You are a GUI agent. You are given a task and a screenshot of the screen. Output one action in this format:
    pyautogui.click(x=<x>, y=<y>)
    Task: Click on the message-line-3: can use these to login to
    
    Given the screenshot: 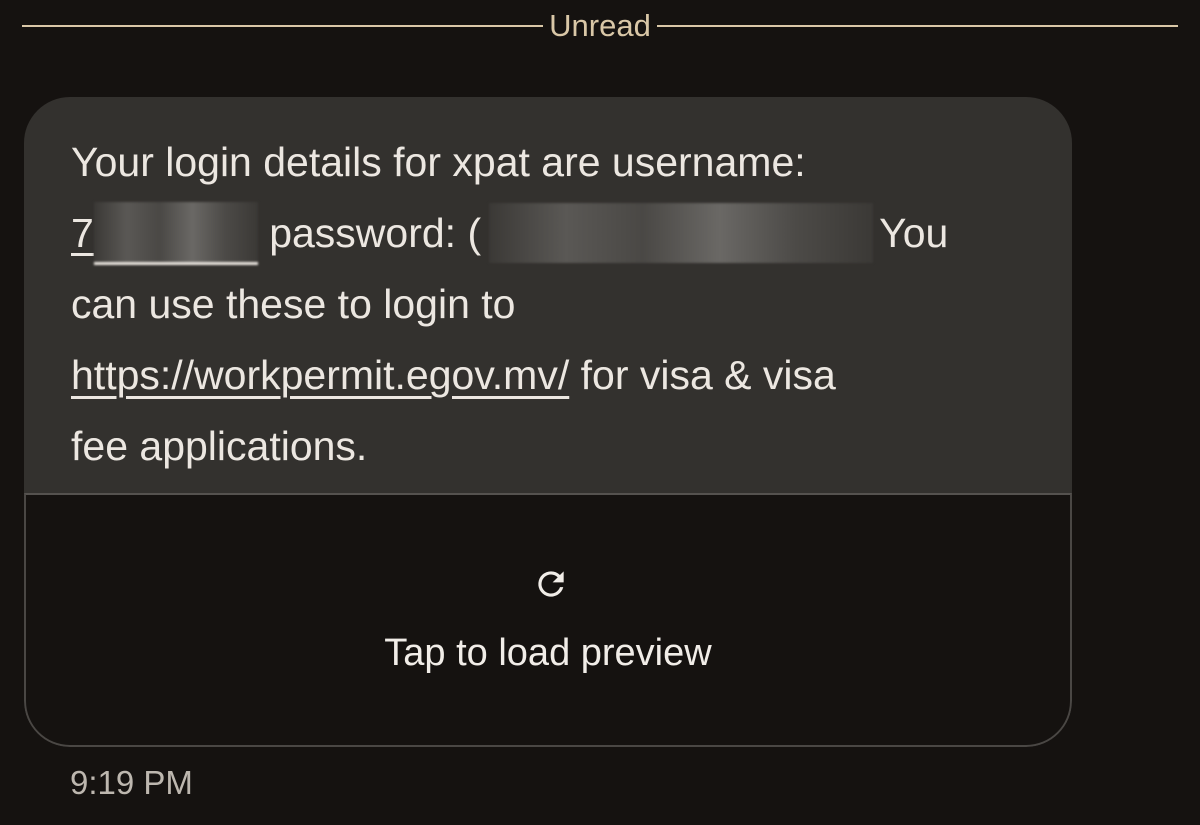 What is the action you would take?
    pyautogui.click(x=293, y=304)
    